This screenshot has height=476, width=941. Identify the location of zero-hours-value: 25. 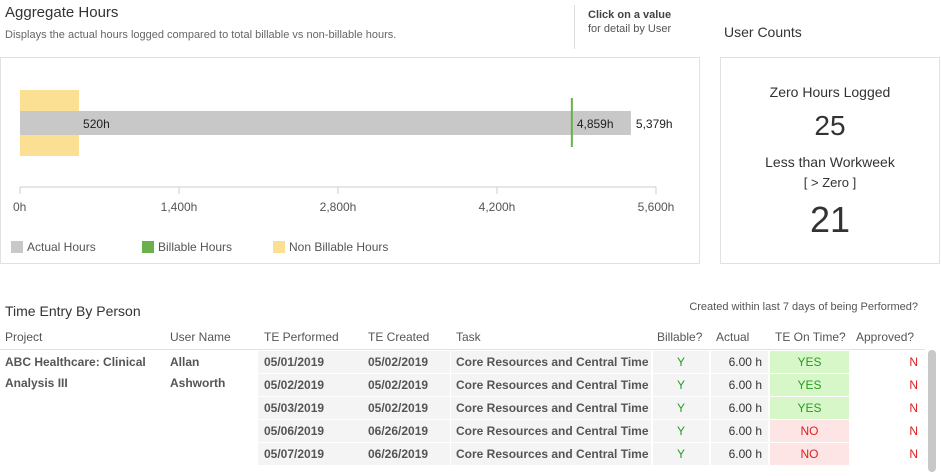
(830, 126).